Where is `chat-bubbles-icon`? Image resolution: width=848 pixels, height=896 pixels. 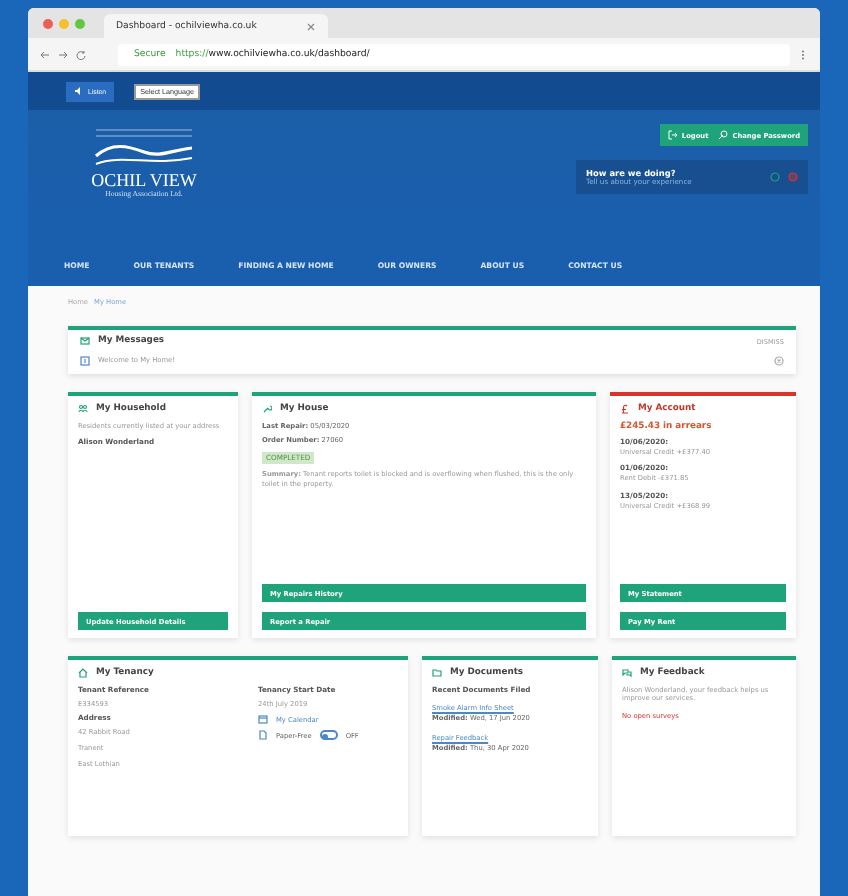 chat-bubbles-icon is located at coordinates (627, 673).